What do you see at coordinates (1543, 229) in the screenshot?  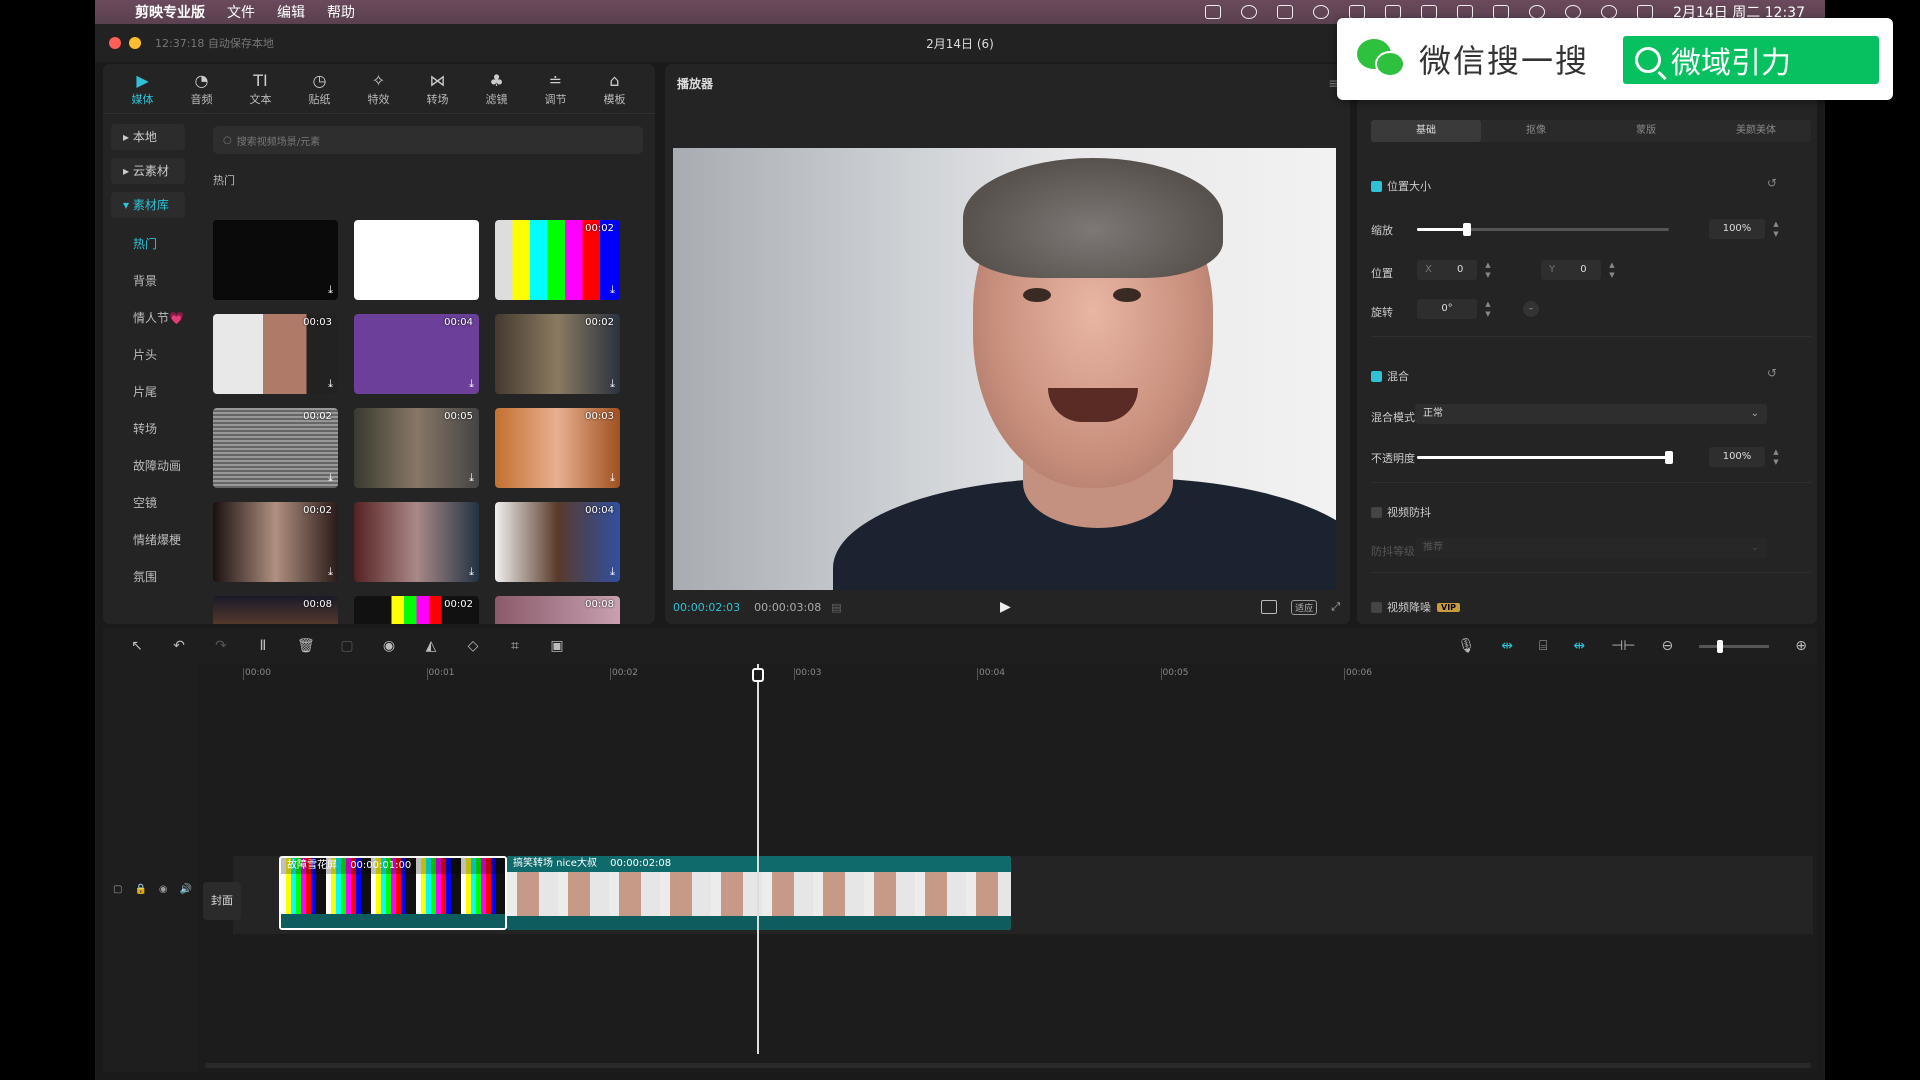 I see `scale-slider` at bounding box center [1543, 229].